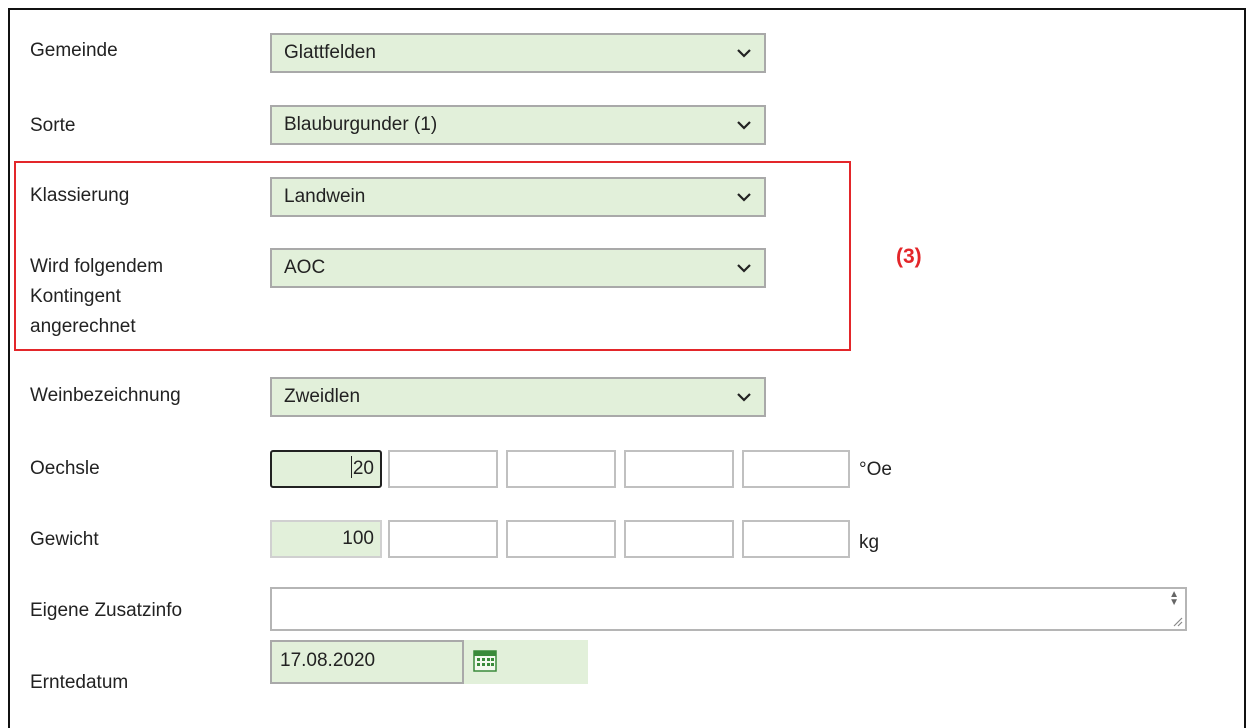  What do you see at coordinates (518, 197) in the screenshot?
I see `klassierung-select: Landwein` at bounding box center [518, 197].